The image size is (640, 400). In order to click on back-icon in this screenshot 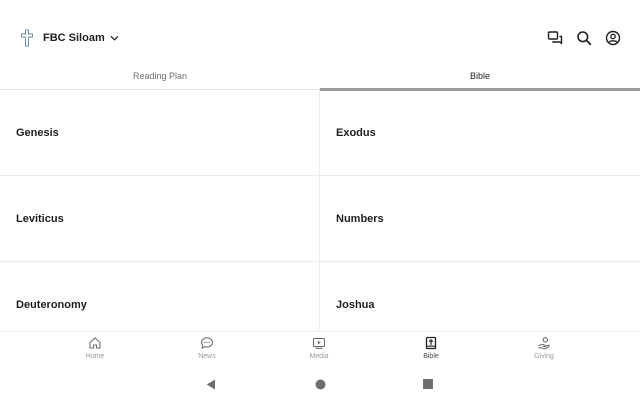, I will do `click(210, 384)`.